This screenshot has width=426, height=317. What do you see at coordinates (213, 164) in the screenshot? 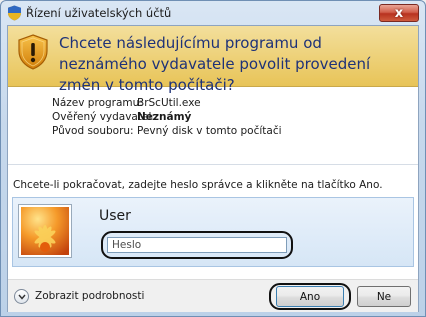
I see `divider` at bounding box center [213, 164].